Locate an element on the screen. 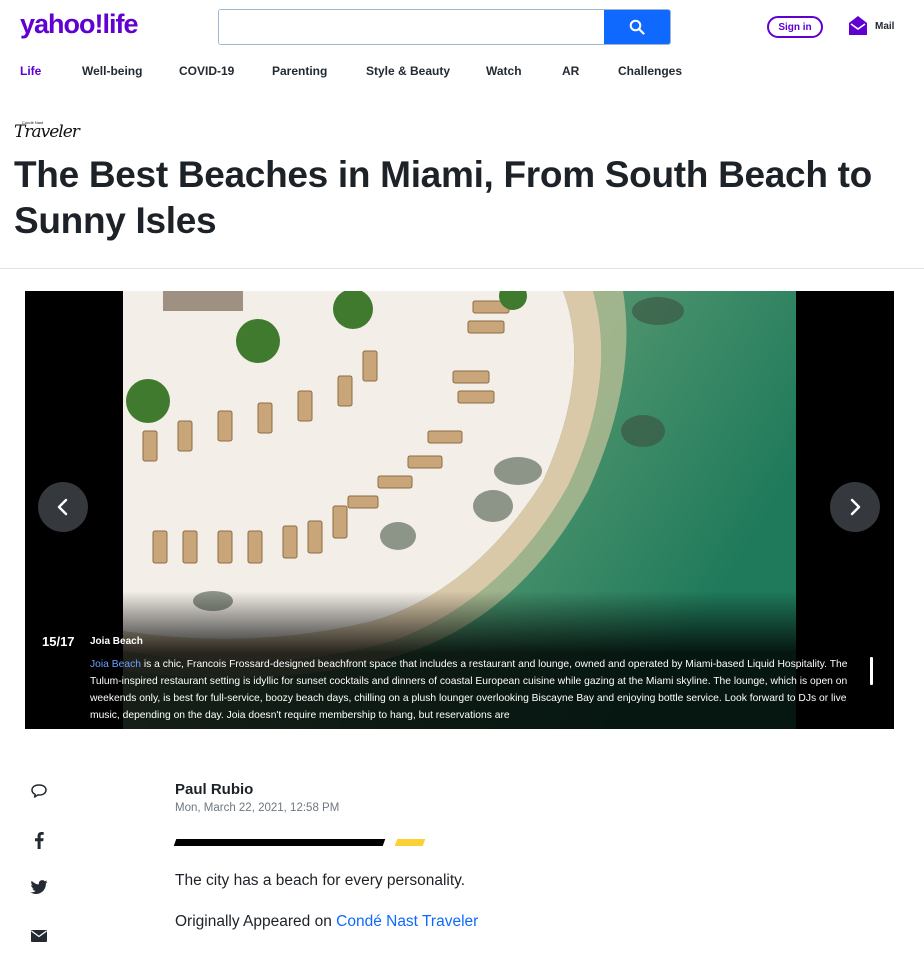 This screenshot has height=962, width=924. source-link: Condé Nast Traveler is located at coordinates (407, 921).